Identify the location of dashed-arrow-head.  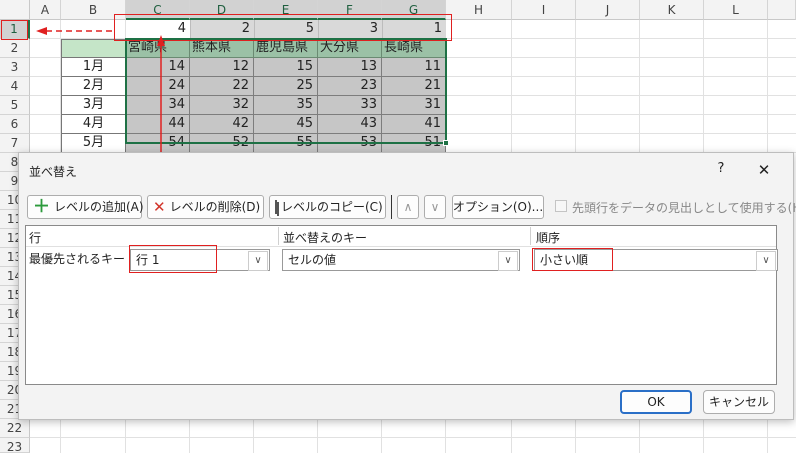
(41, 31).